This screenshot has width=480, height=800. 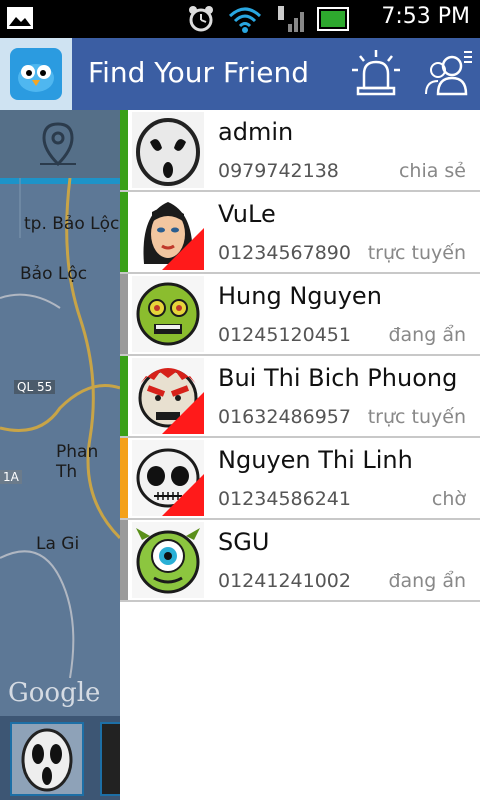 I want to click on friend-phone: 01234567890, so click(x=284, y=253).